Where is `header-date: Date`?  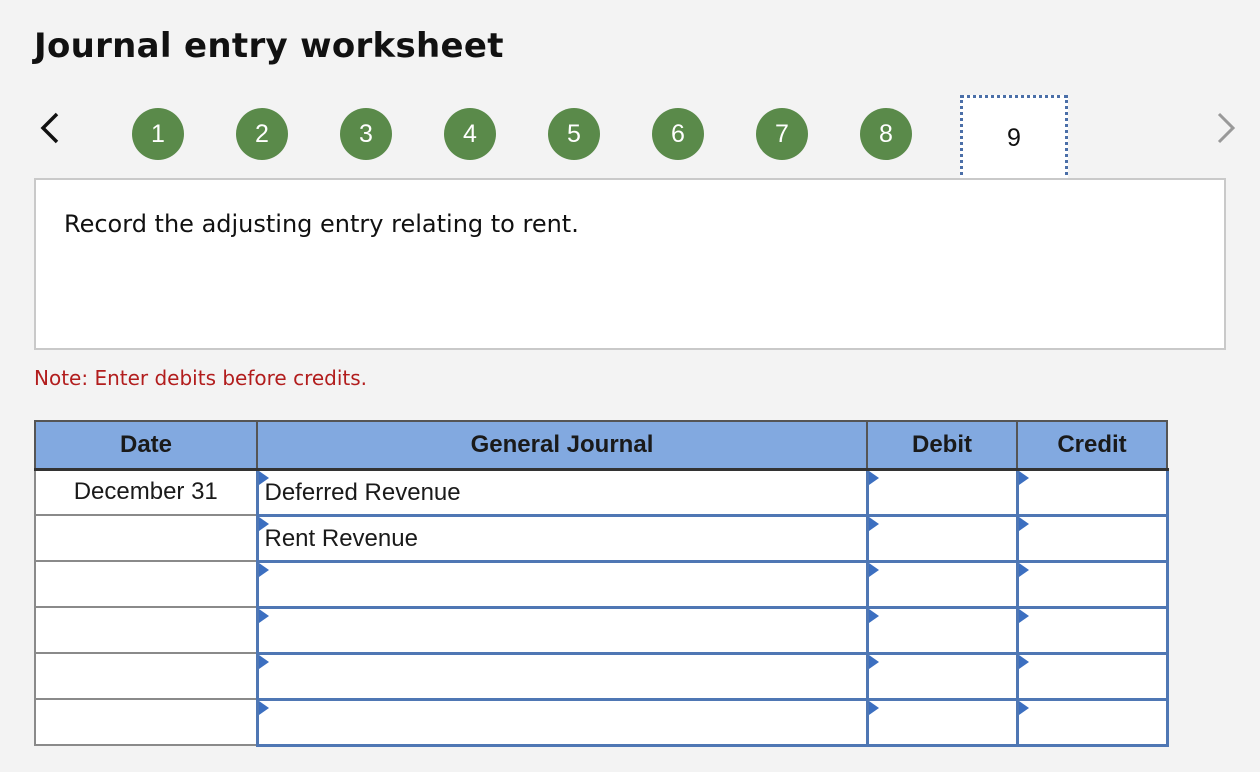
header-date: Date is located at coordinates (146, 445).